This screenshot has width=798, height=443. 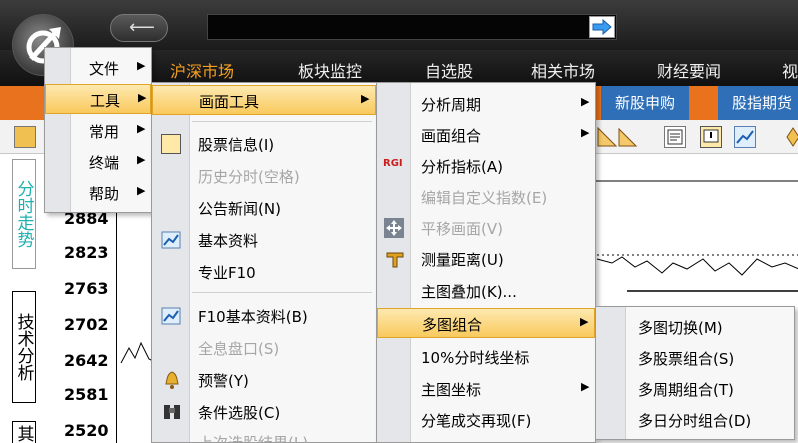 What do you see at coordinates (486, 389) in the screenshot?
I see `menu-item-main-axis: 主图坐标 ▶` at bounding box center [486, 389].